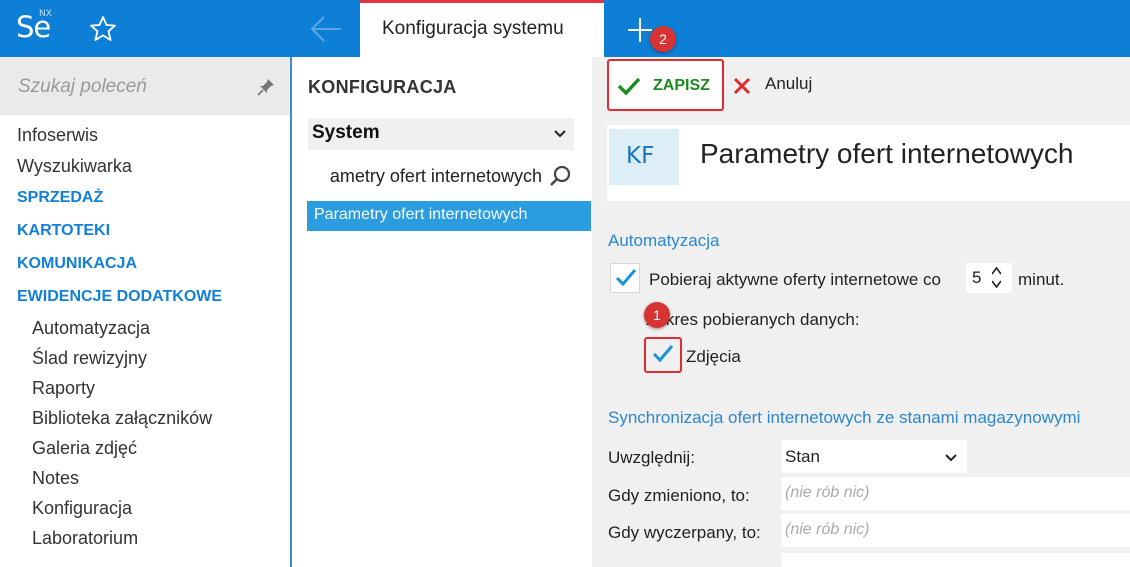 The width and height of the screenshot is (1130, 567). What do you see at coordinates (996, 284) in the screenshot?
I see `stepper-down-icon` at bounding box center [996, 284].